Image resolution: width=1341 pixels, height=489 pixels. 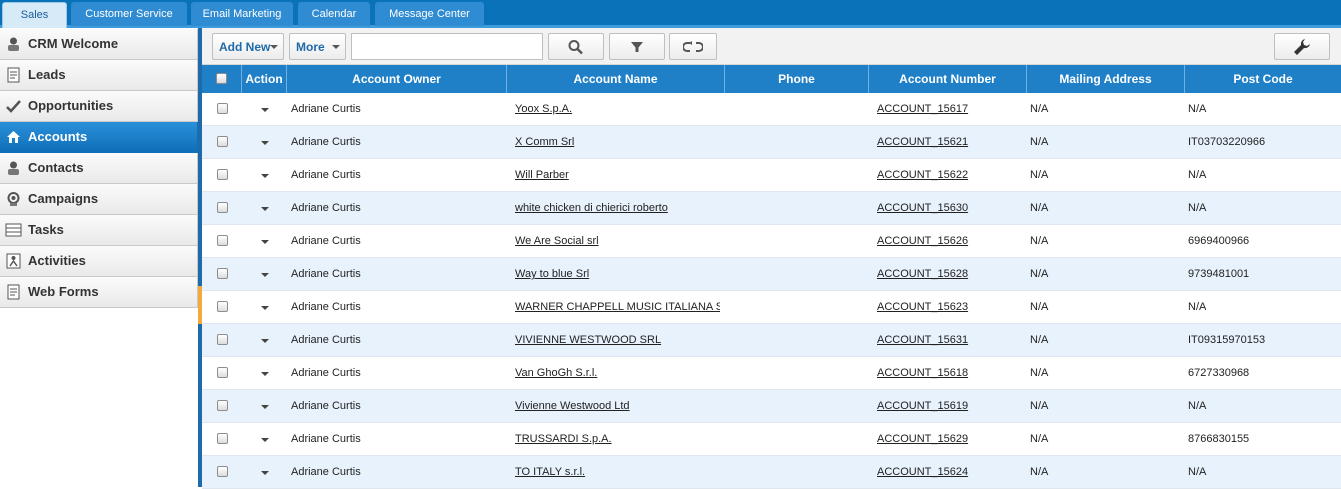 What do you see at coordinates (1197, 472) in the screenshot?
I see `cell-post-code: N/A` at bounding box center [1197, 472].